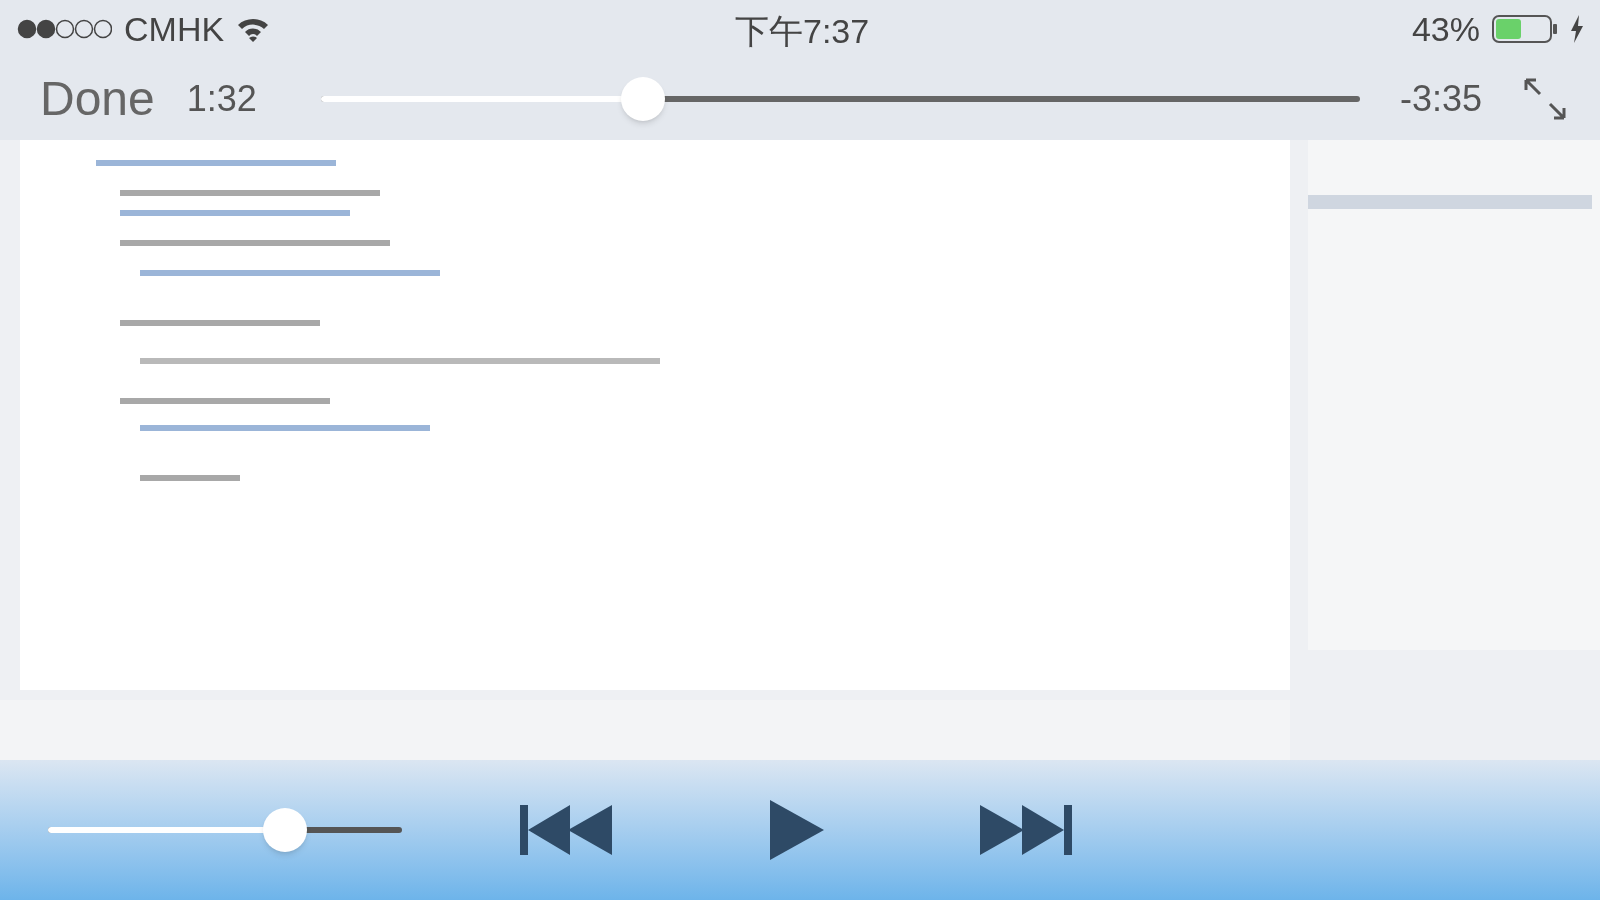  Describe the element at coordinates (1445, 29) in the screenshot. I see `battery-percent: 43%` at that location.